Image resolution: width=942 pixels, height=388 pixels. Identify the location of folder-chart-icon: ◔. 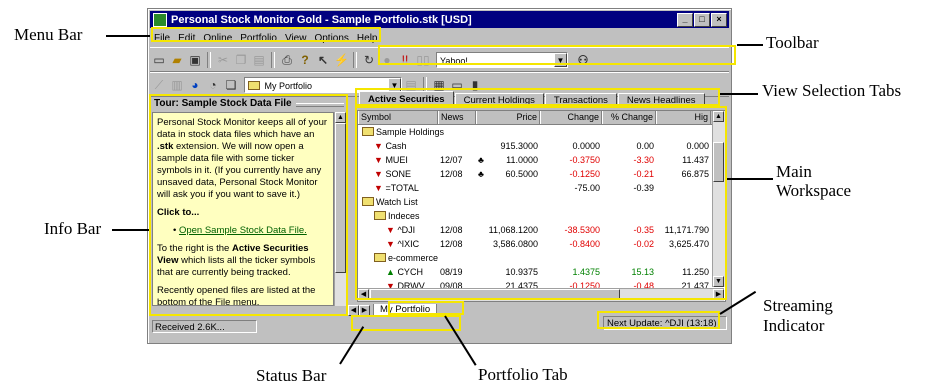
(213, 85).